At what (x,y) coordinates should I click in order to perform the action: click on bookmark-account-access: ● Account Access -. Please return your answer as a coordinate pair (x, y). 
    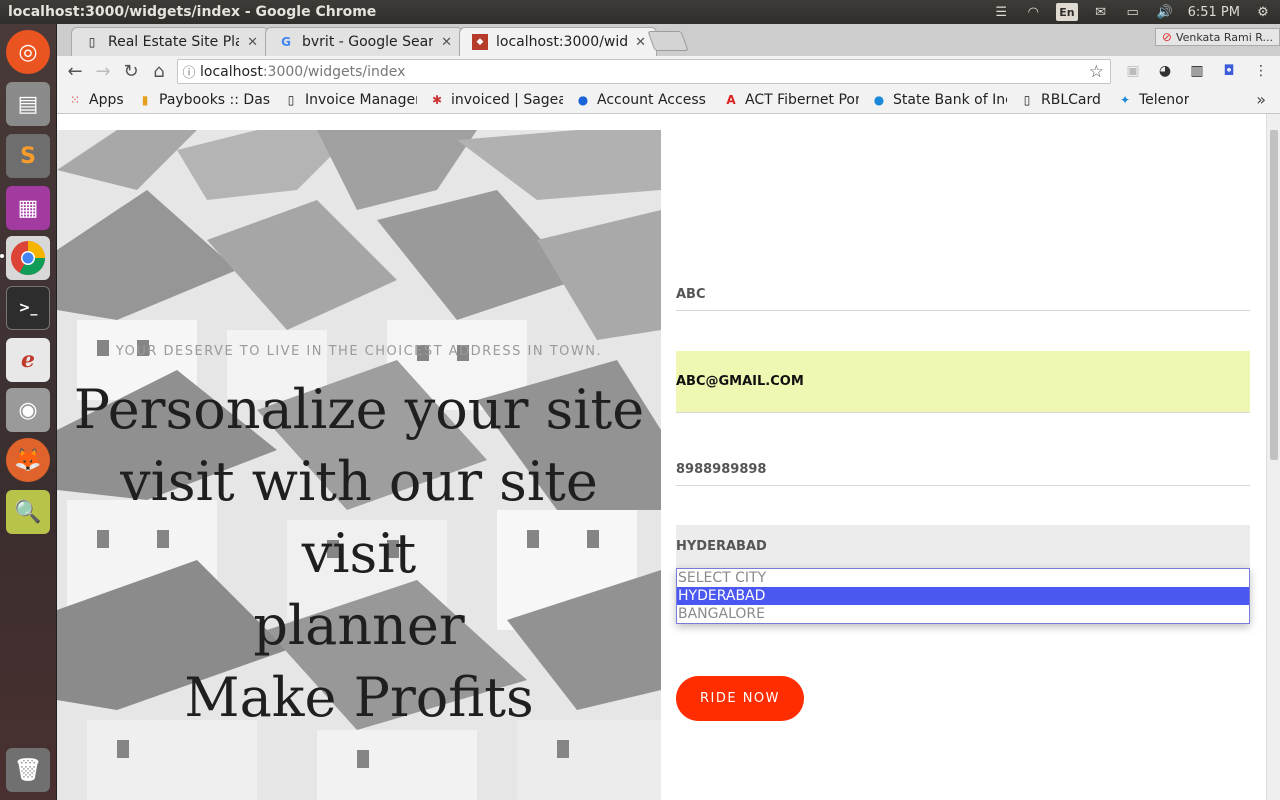
    Looking at the image, I should click on (643, 100).